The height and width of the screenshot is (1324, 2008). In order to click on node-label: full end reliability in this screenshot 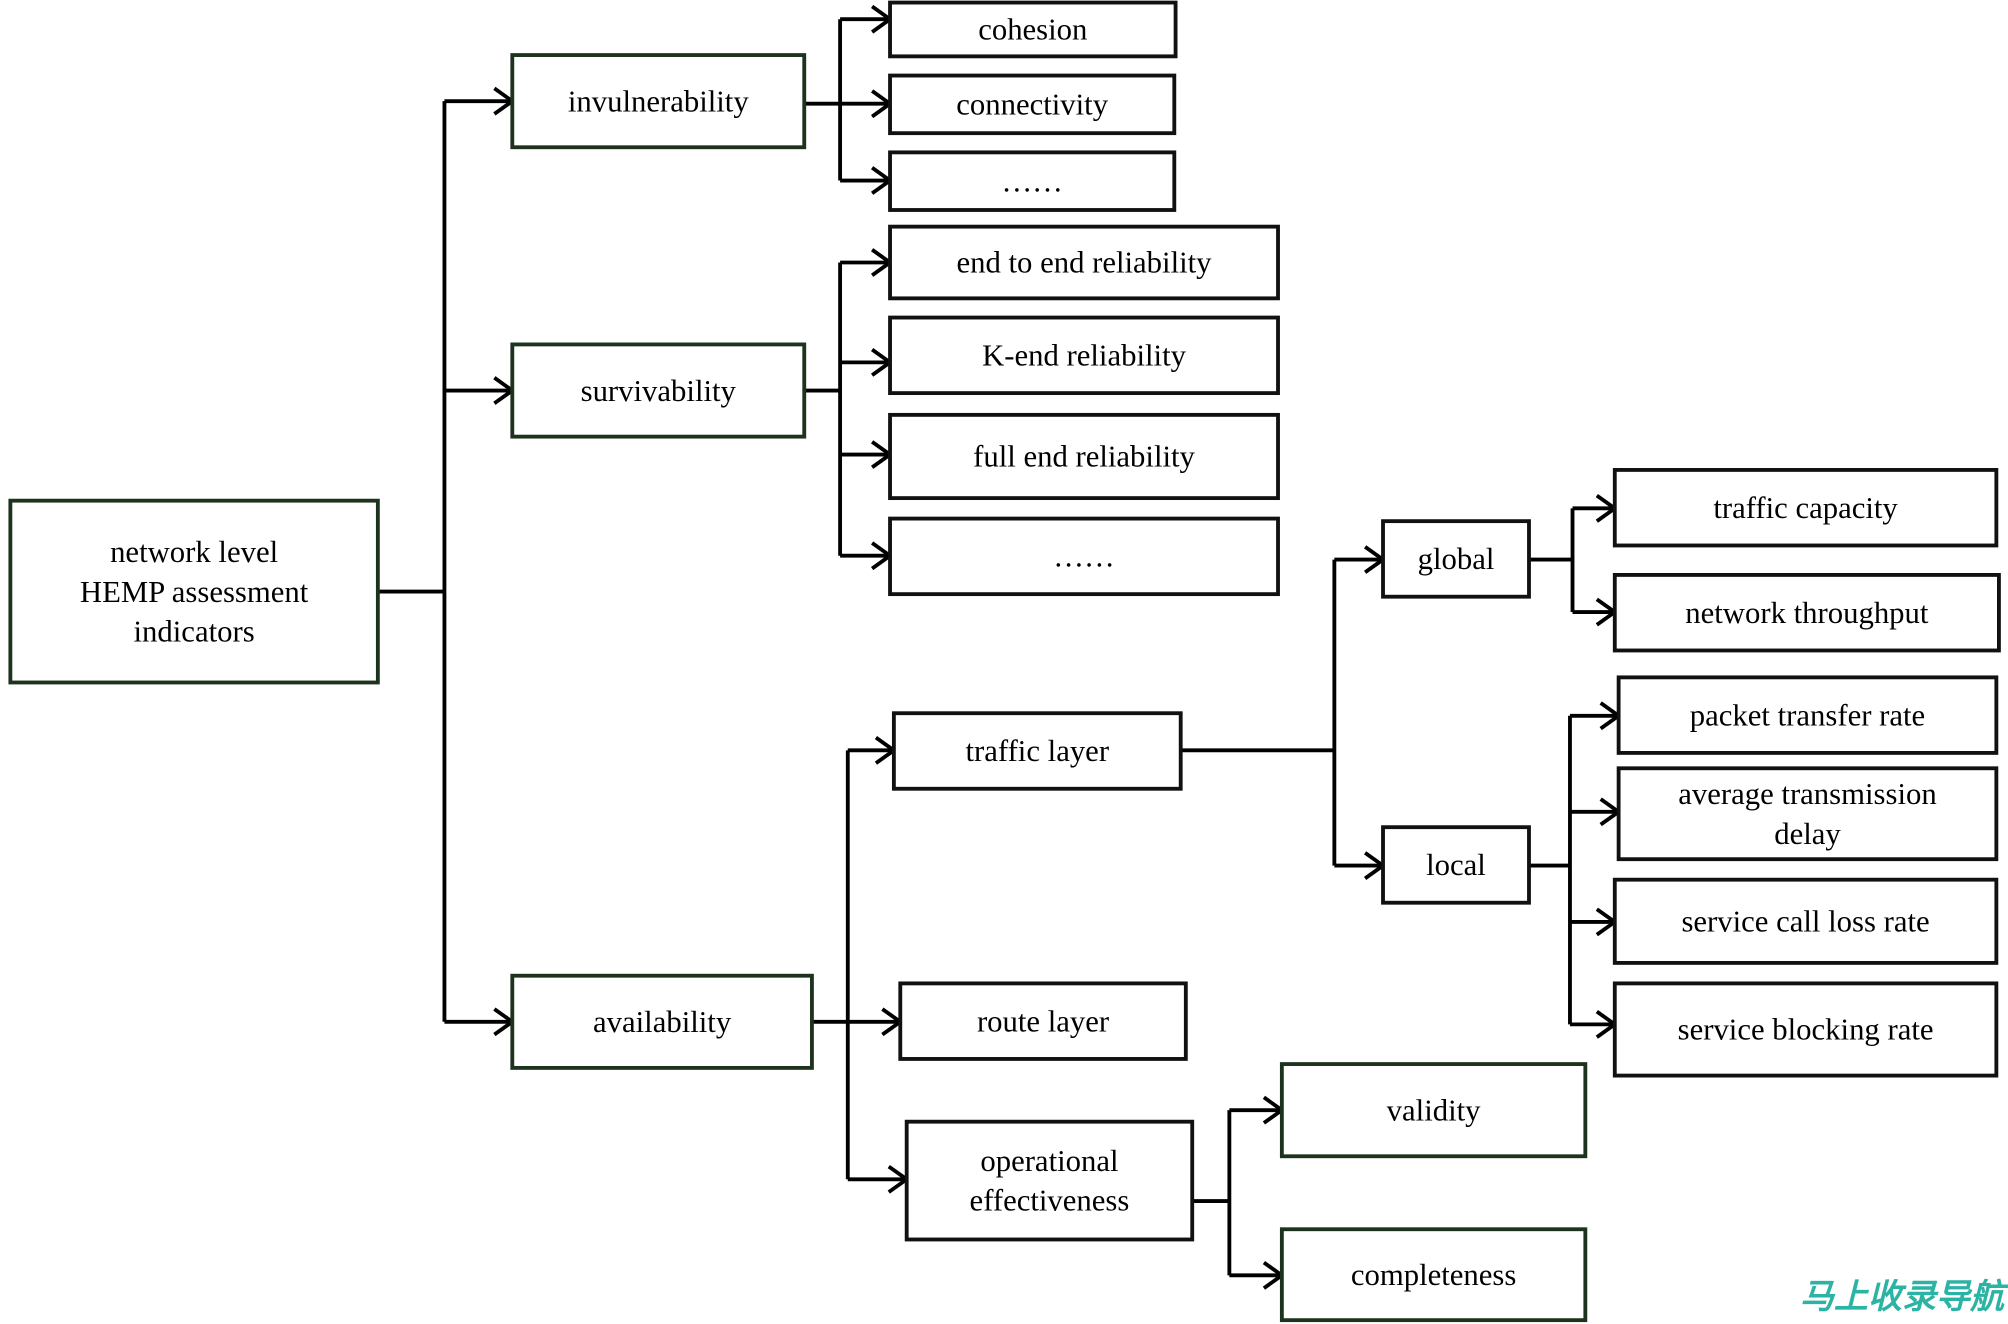, I will do `click(1084, 457)`.